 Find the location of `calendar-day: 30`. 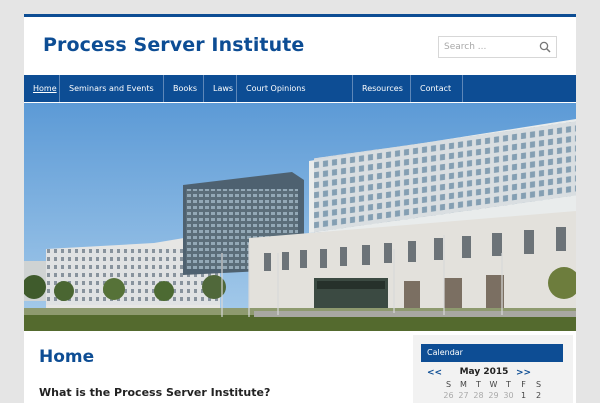

calendar-day: 30 is located at coordinates (508, 395).